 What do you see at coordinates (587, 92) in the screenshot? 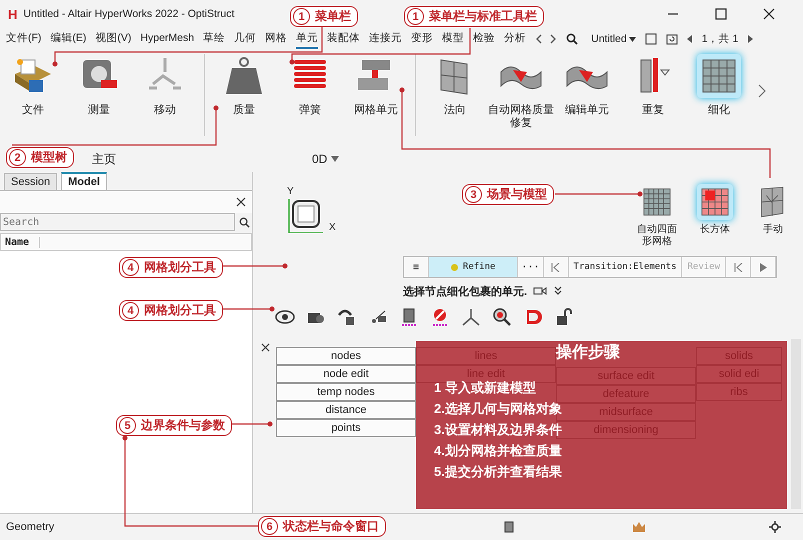
I see `ribbon-tool: 编辑单元` at bounding box center [587, 92].